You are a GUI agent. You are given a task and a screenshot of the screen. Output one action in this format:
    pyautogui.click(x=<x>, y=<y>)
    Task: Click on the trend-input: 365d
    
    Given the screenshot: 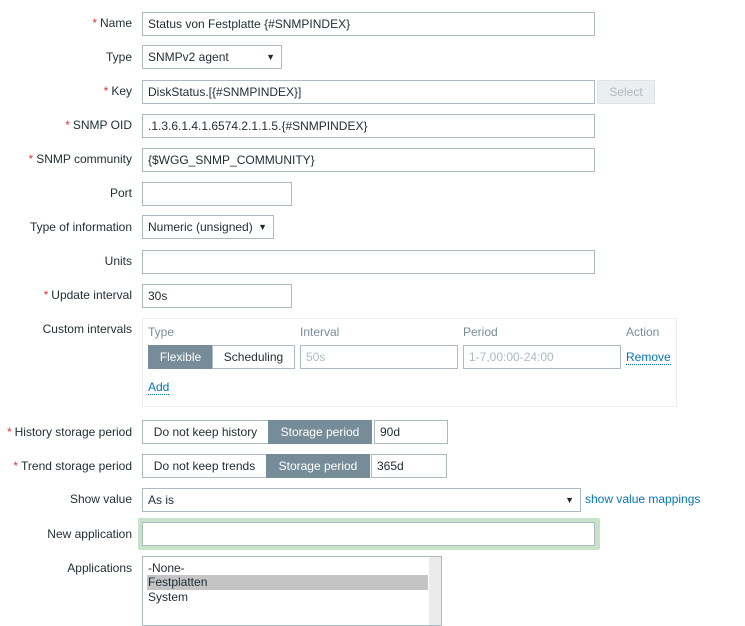 What is the action you would take?
    pyautogui.click(x=409, y=466)
    